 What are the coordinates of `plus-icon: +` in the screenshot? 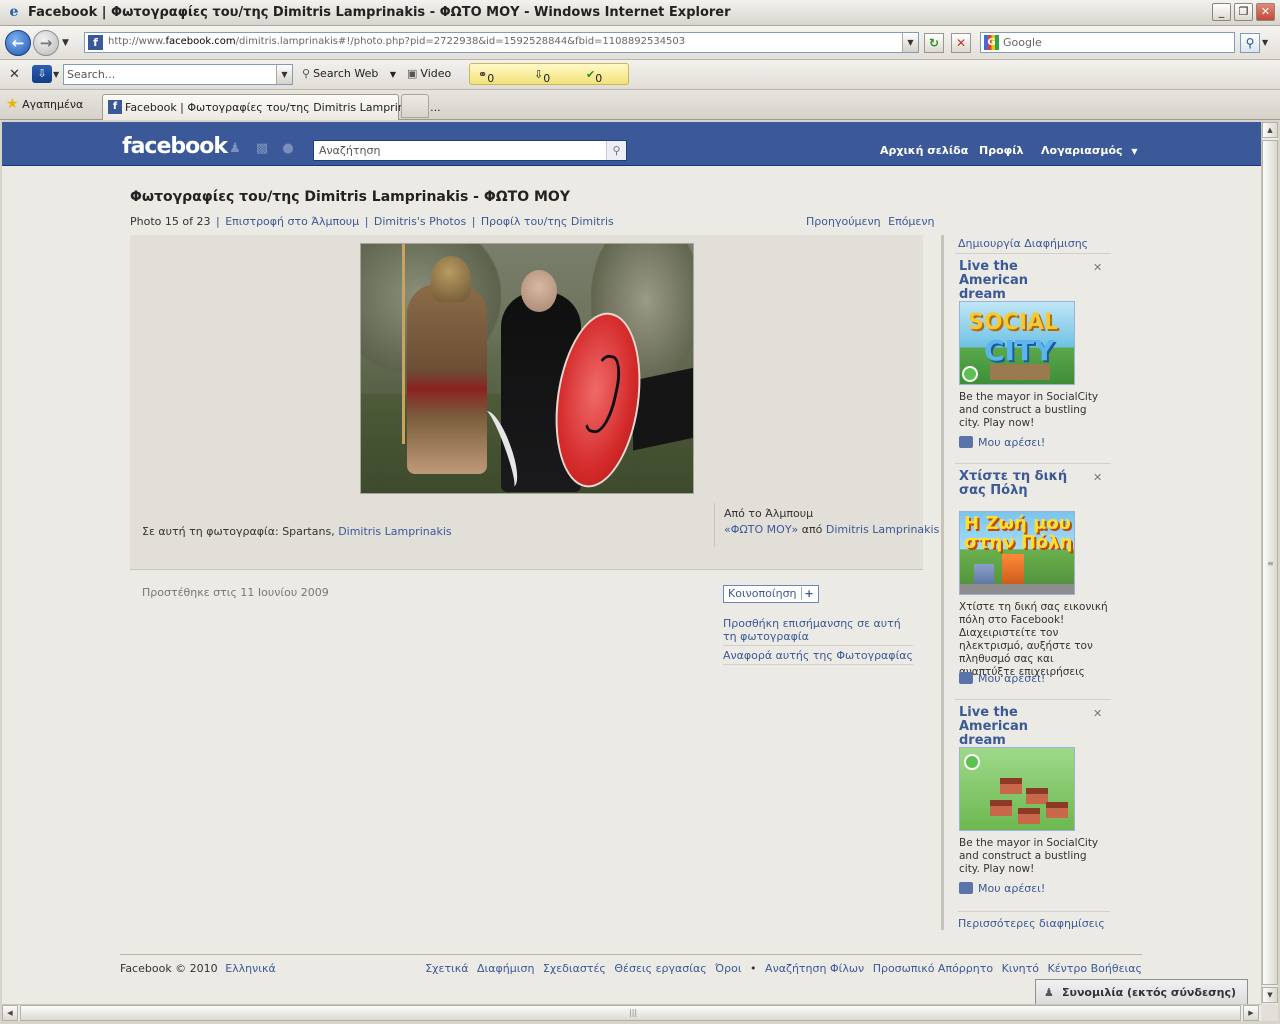 It's located at (807, 593).